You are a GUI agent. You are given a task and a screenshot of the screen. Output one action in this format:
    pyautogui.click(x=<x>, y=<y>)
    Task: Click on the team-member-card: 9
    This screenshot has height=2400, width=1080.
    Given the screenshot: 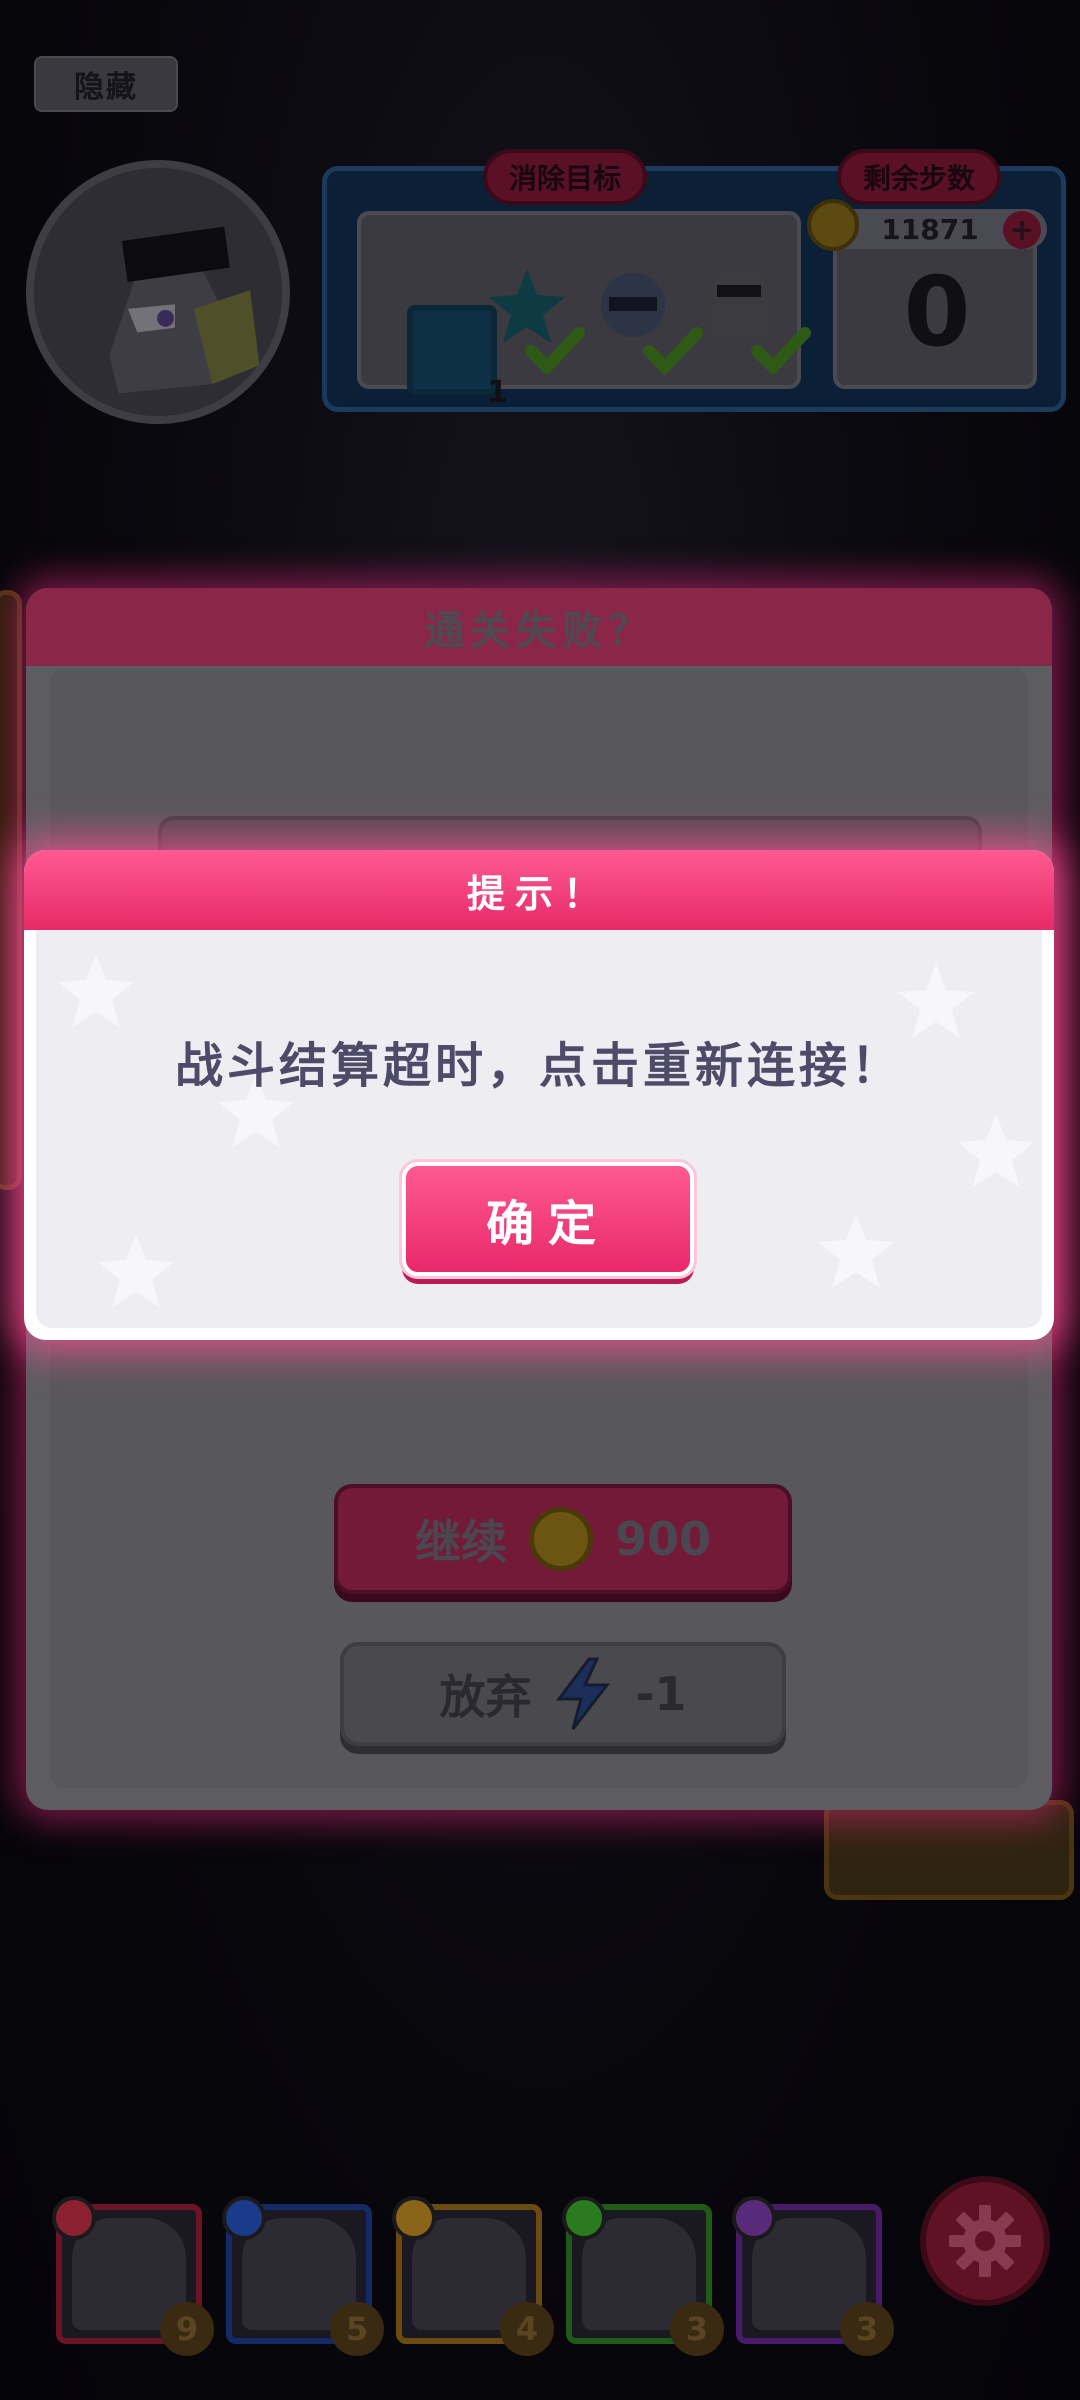 What is the action you would take?
    pyautogui.click(x=133, y=2276)
    